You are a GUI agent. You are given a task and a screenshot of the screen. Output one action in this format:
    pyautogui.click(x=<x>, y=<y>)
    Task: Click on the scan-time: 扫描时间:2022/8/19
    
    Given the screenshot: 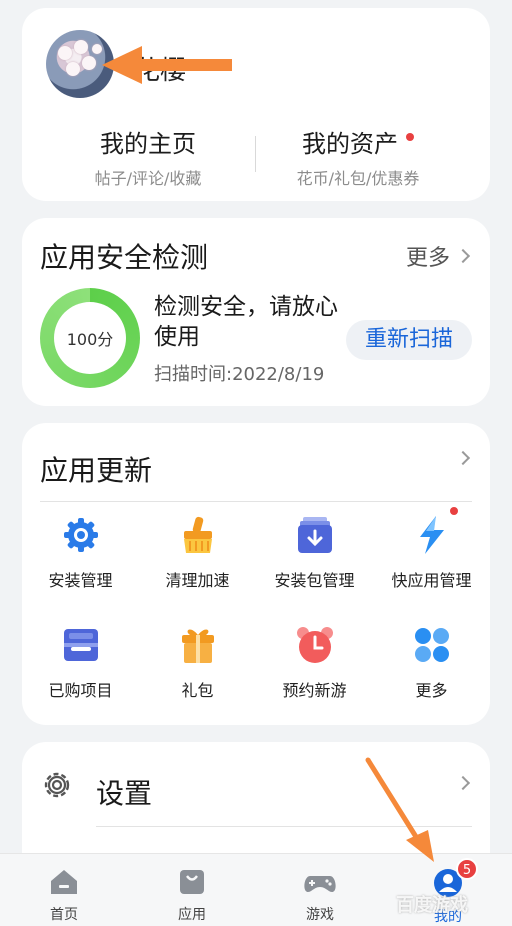 What is the action you would take?
    pyautogui.click(x=239, y=374)
    